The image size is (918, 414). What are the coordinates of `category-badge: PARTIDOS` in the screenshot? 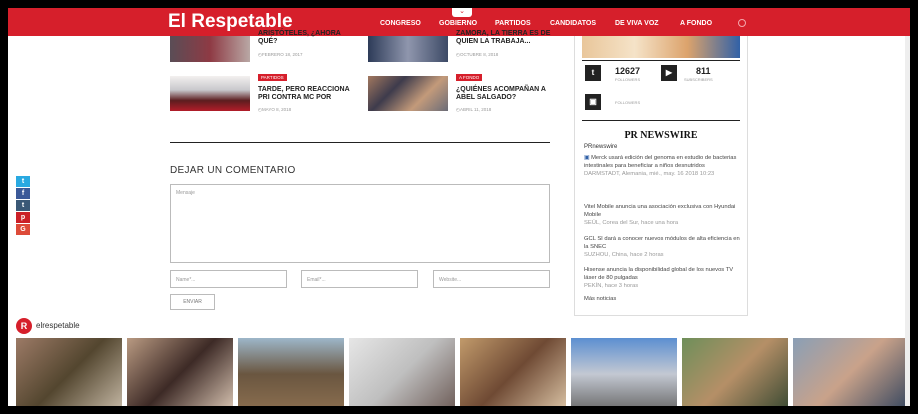 It's located at (272, 77).